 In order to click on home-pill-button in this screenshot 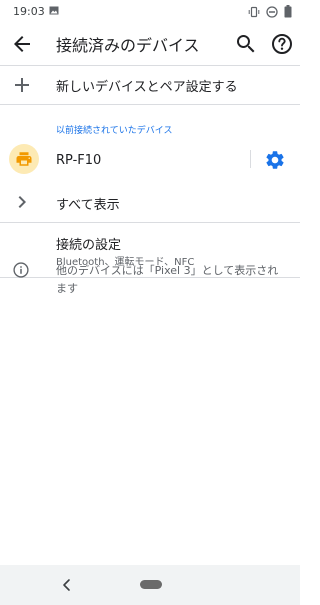, I will do `click(151, 584)`.